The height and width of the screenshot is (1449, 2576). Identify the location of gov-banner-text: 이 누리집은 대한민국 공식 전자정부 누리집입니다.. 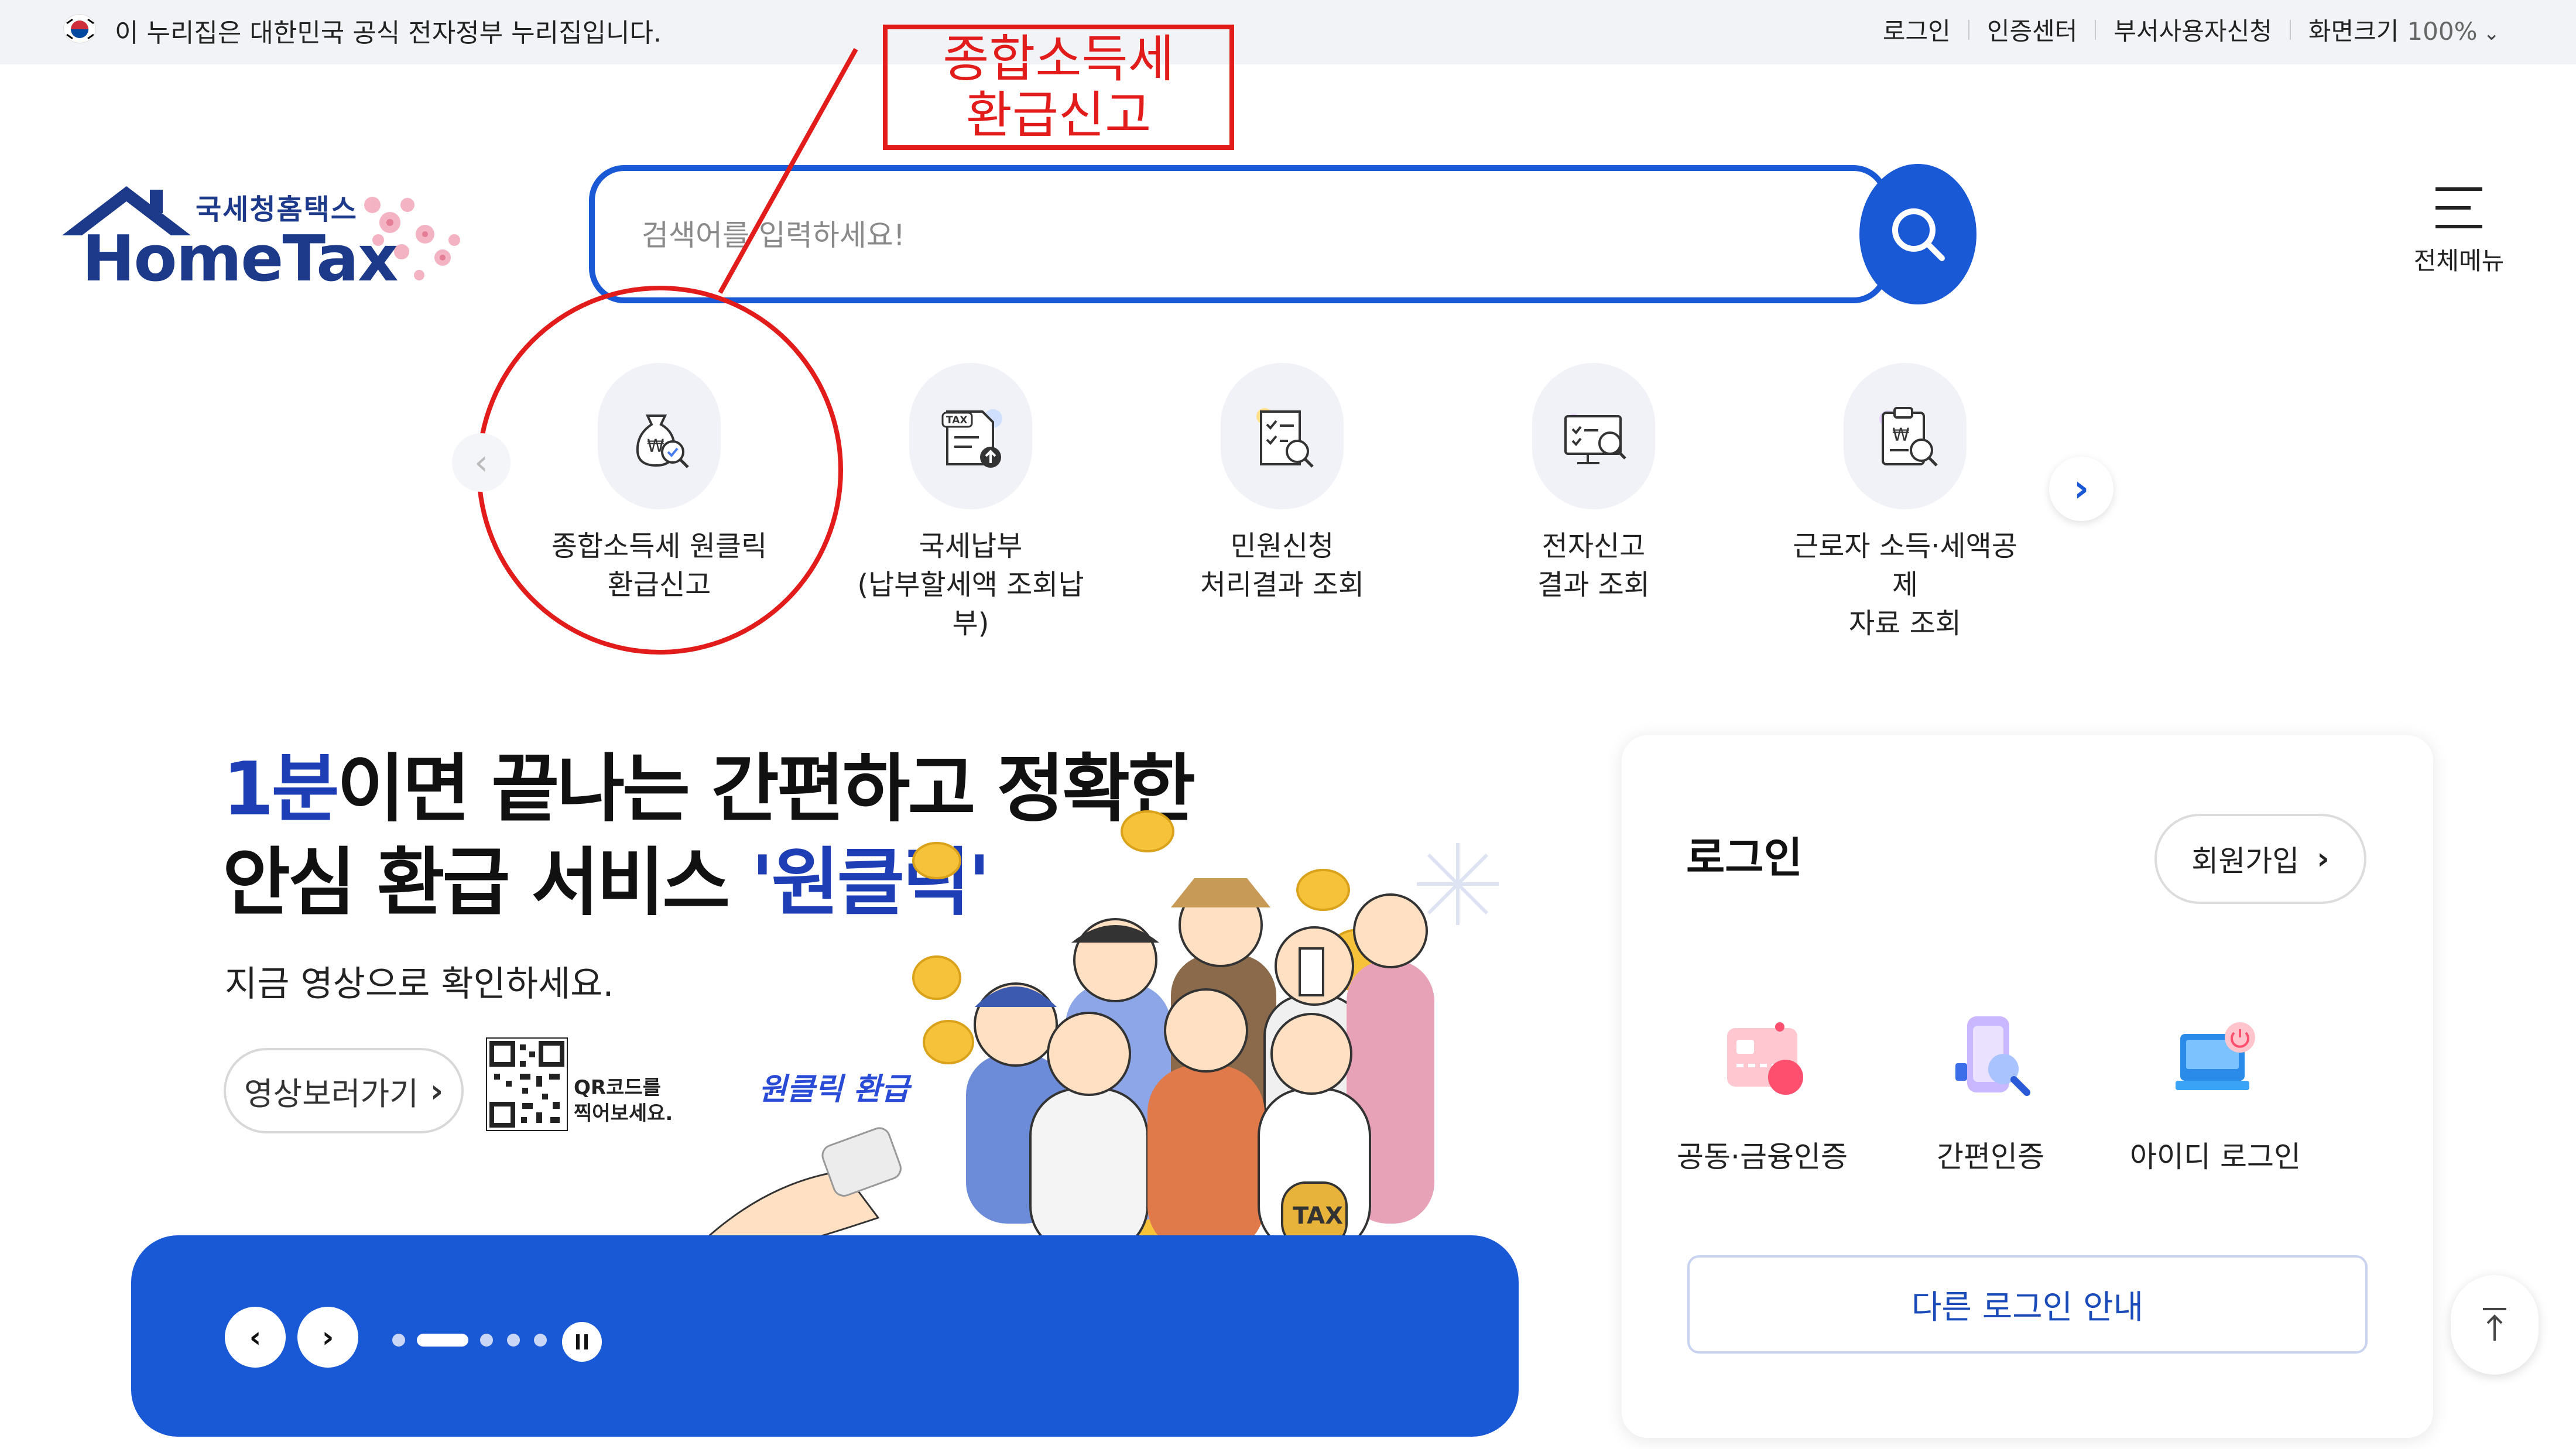
(388, 33).